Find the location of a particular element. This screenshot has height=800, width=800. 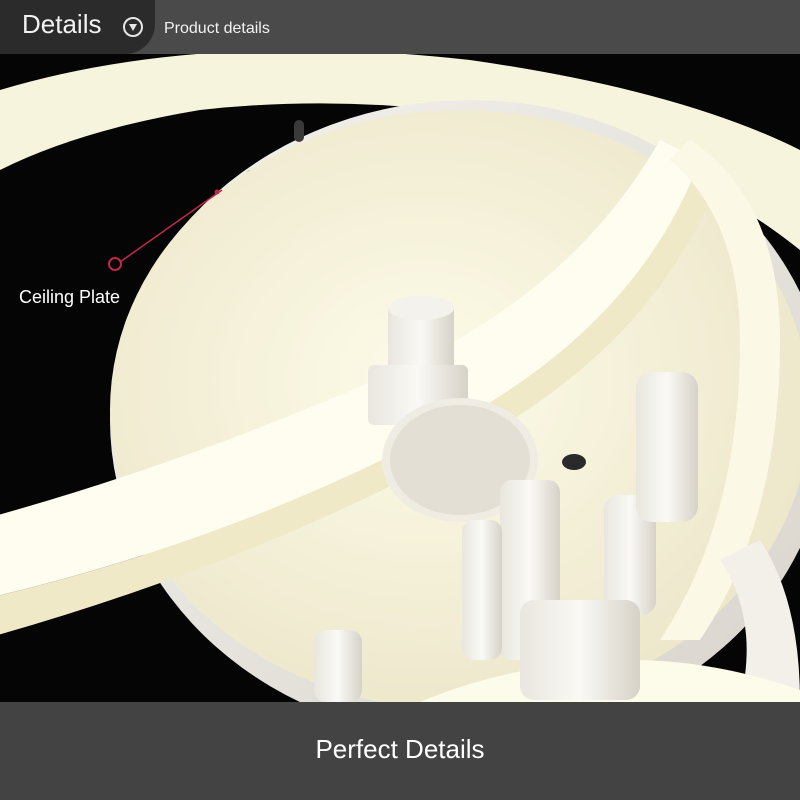

ceiling-plate-label: Ceiling Plate is located at coordinates (70, 297).